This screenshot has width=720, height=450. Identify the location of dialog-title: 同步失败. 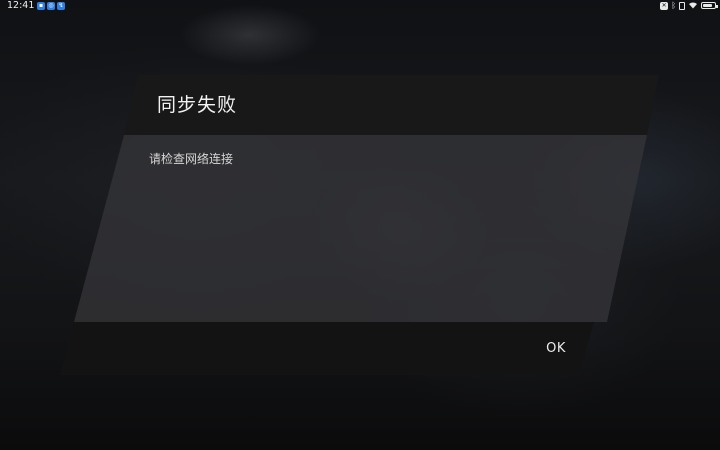
(197, 105).